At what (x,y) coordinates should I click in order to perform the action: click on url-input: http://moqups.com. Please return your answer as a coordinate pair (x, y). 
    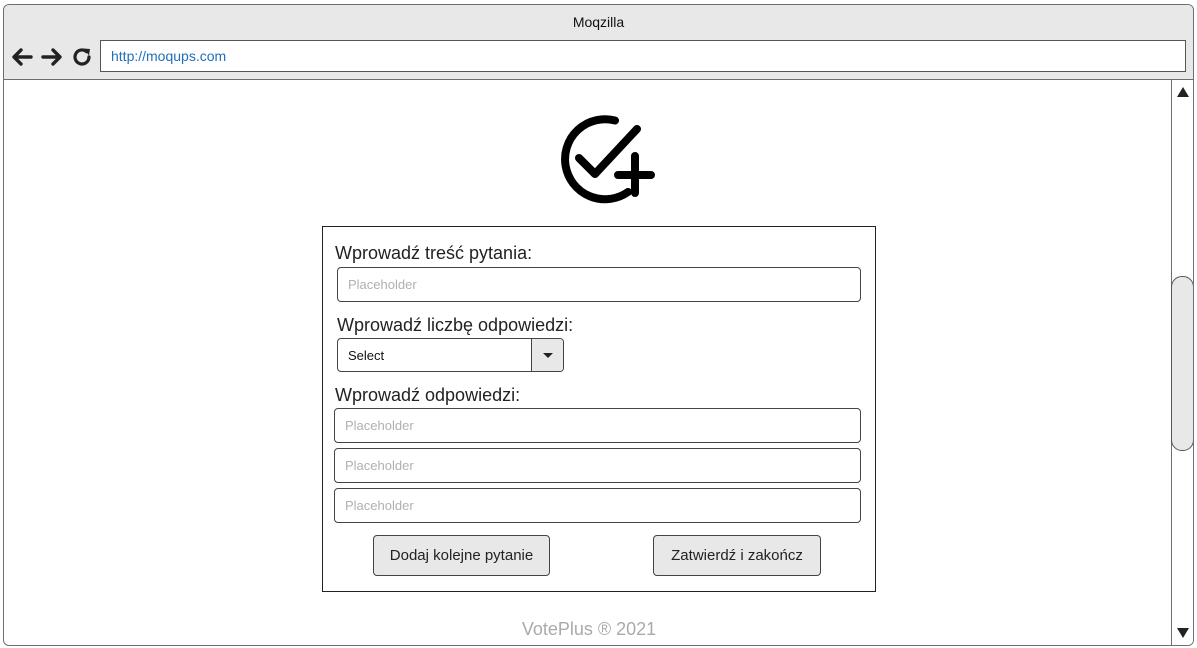
    Looking at the image, I should click on (643, 56).